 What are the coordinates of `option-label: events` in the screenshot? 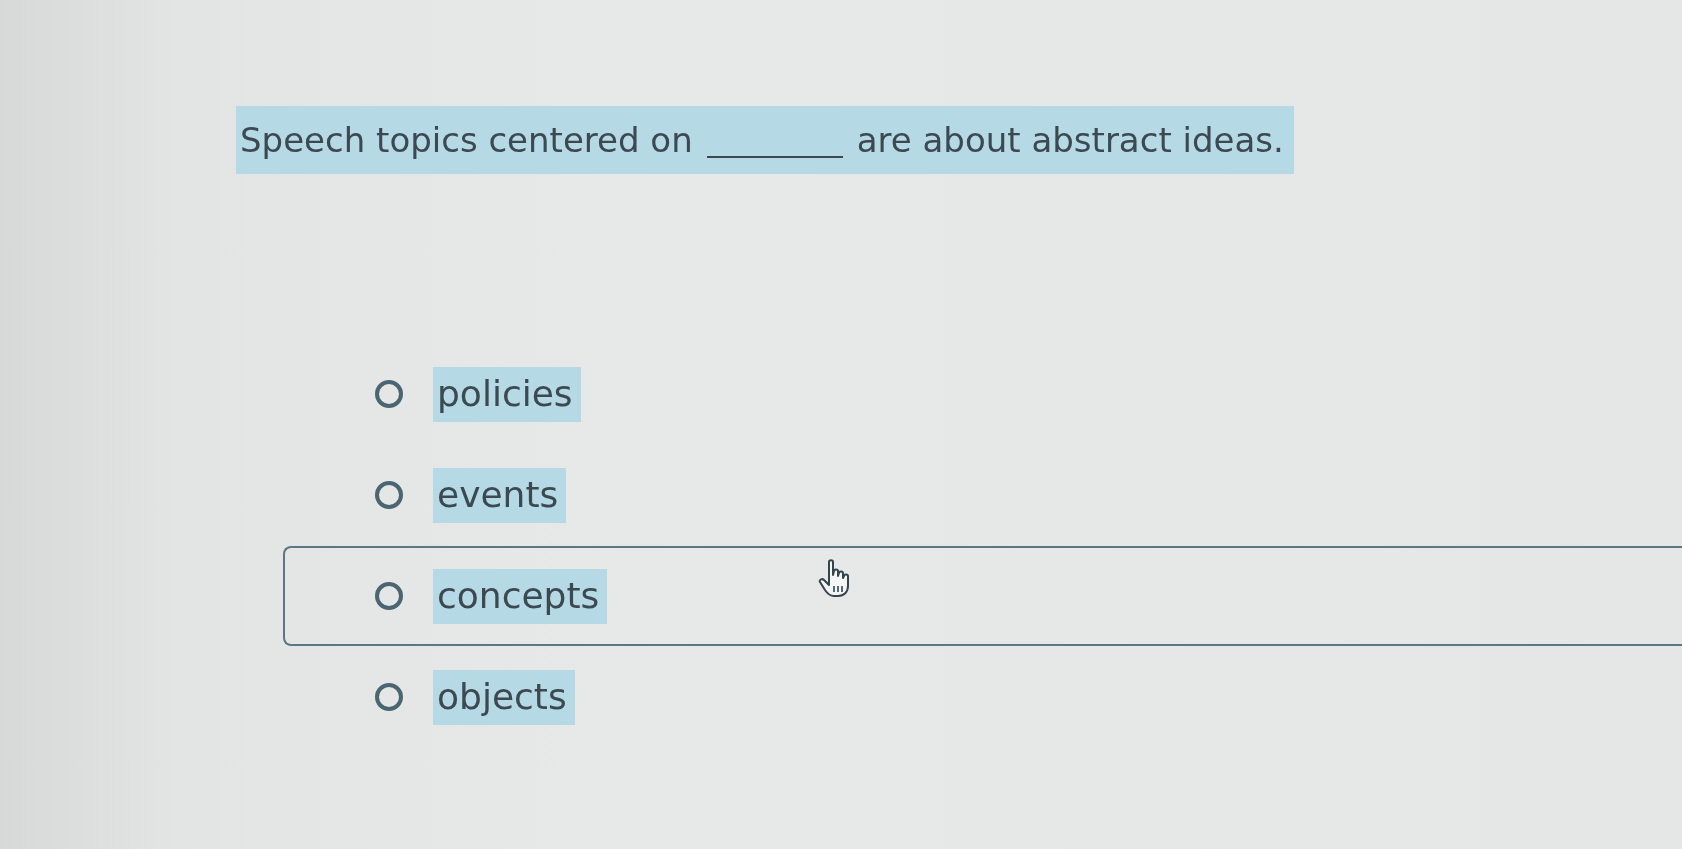 It's located at (500, 495).